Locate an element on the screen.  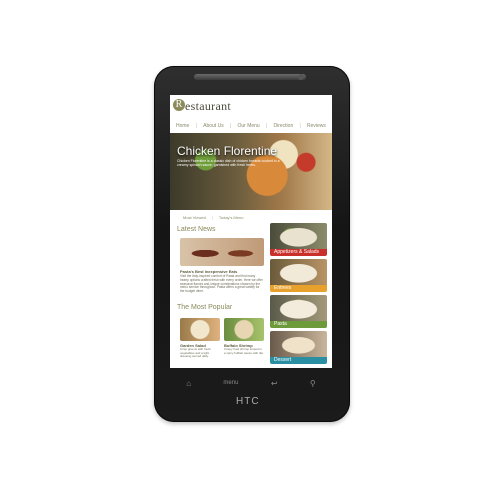
touch-key-bar: ⌂ menu ↩ ⚲ is located at coordinates (251, 383).